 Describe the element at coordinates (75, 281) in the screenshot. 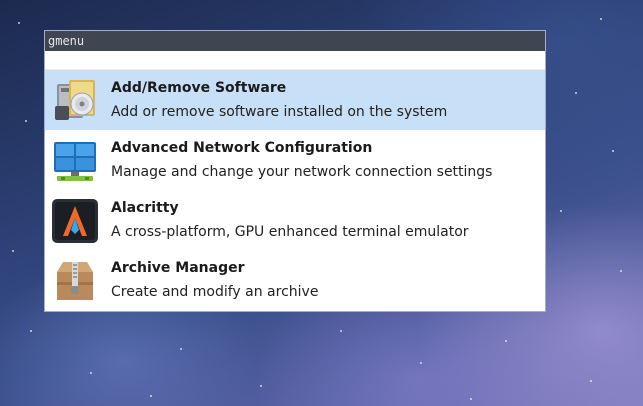

I see `archive-box-icon` at that location.